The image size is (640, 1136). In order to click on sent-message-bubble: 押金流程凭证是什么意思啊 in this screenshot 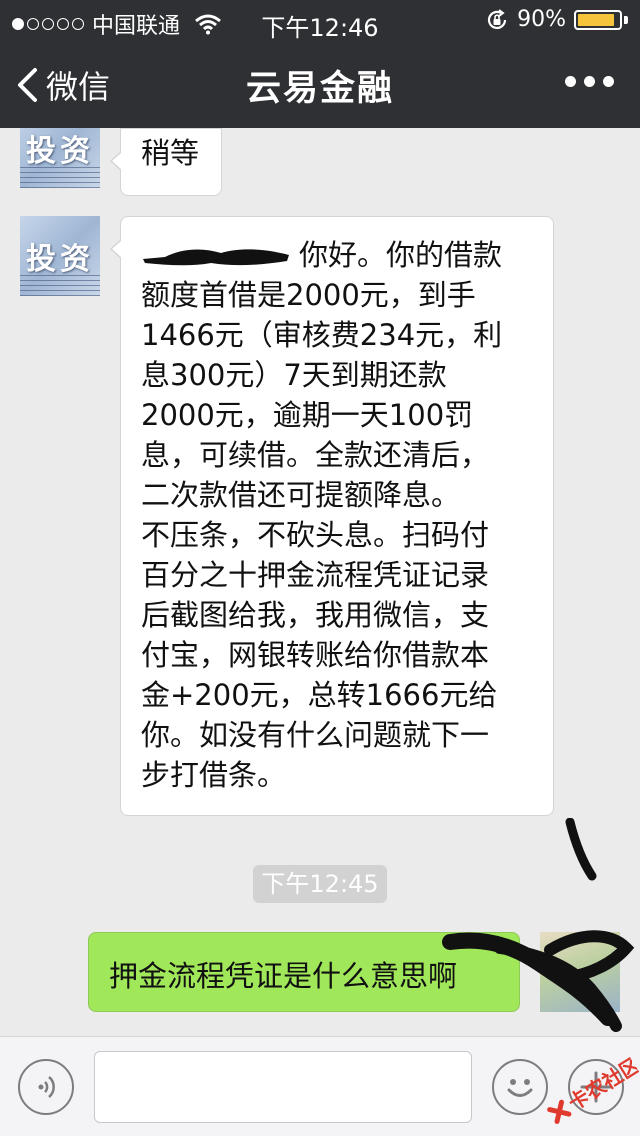, I will do `click(304, 972)`.